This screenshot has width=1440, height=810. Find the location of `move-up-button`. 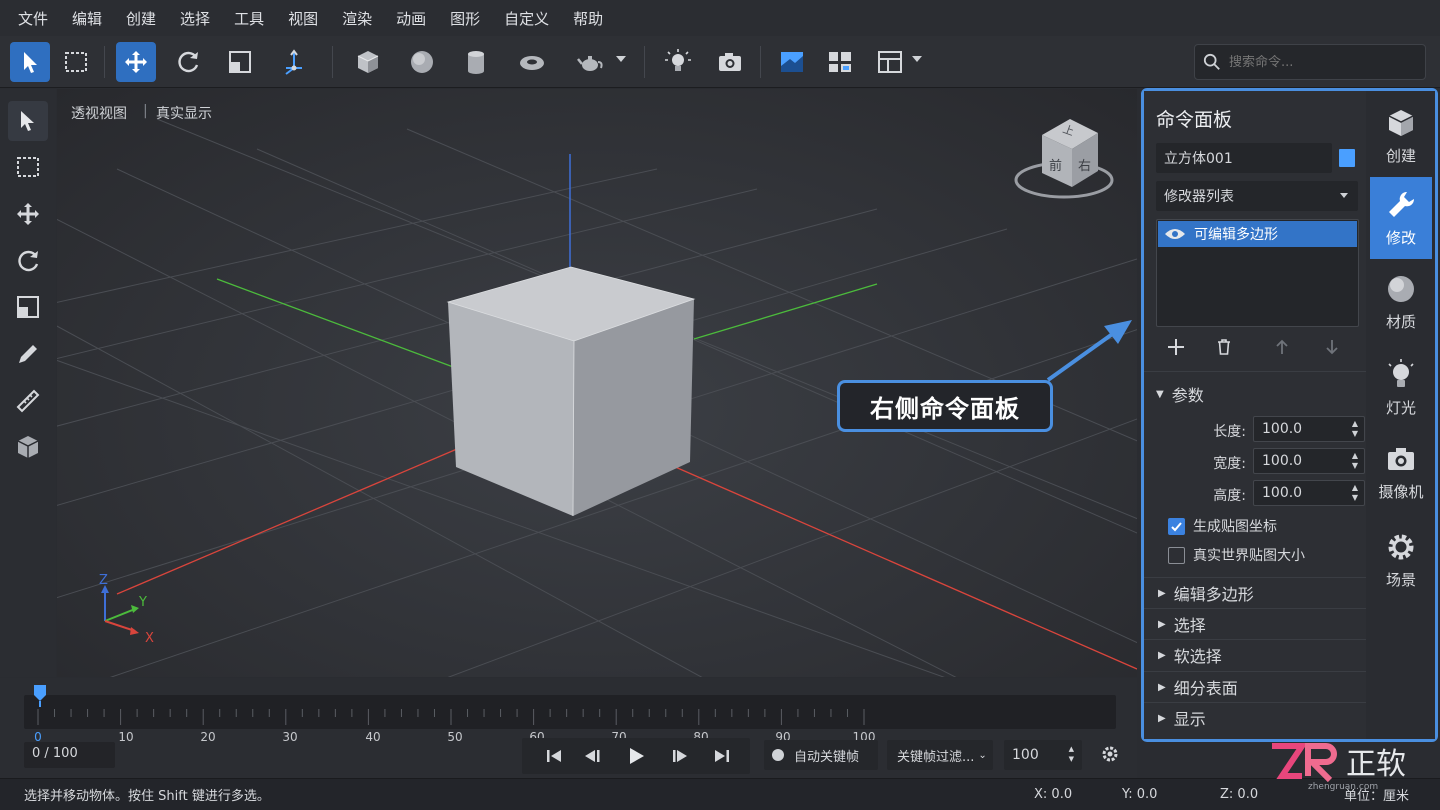

move-up-button is located at coordinates (1282, 347).